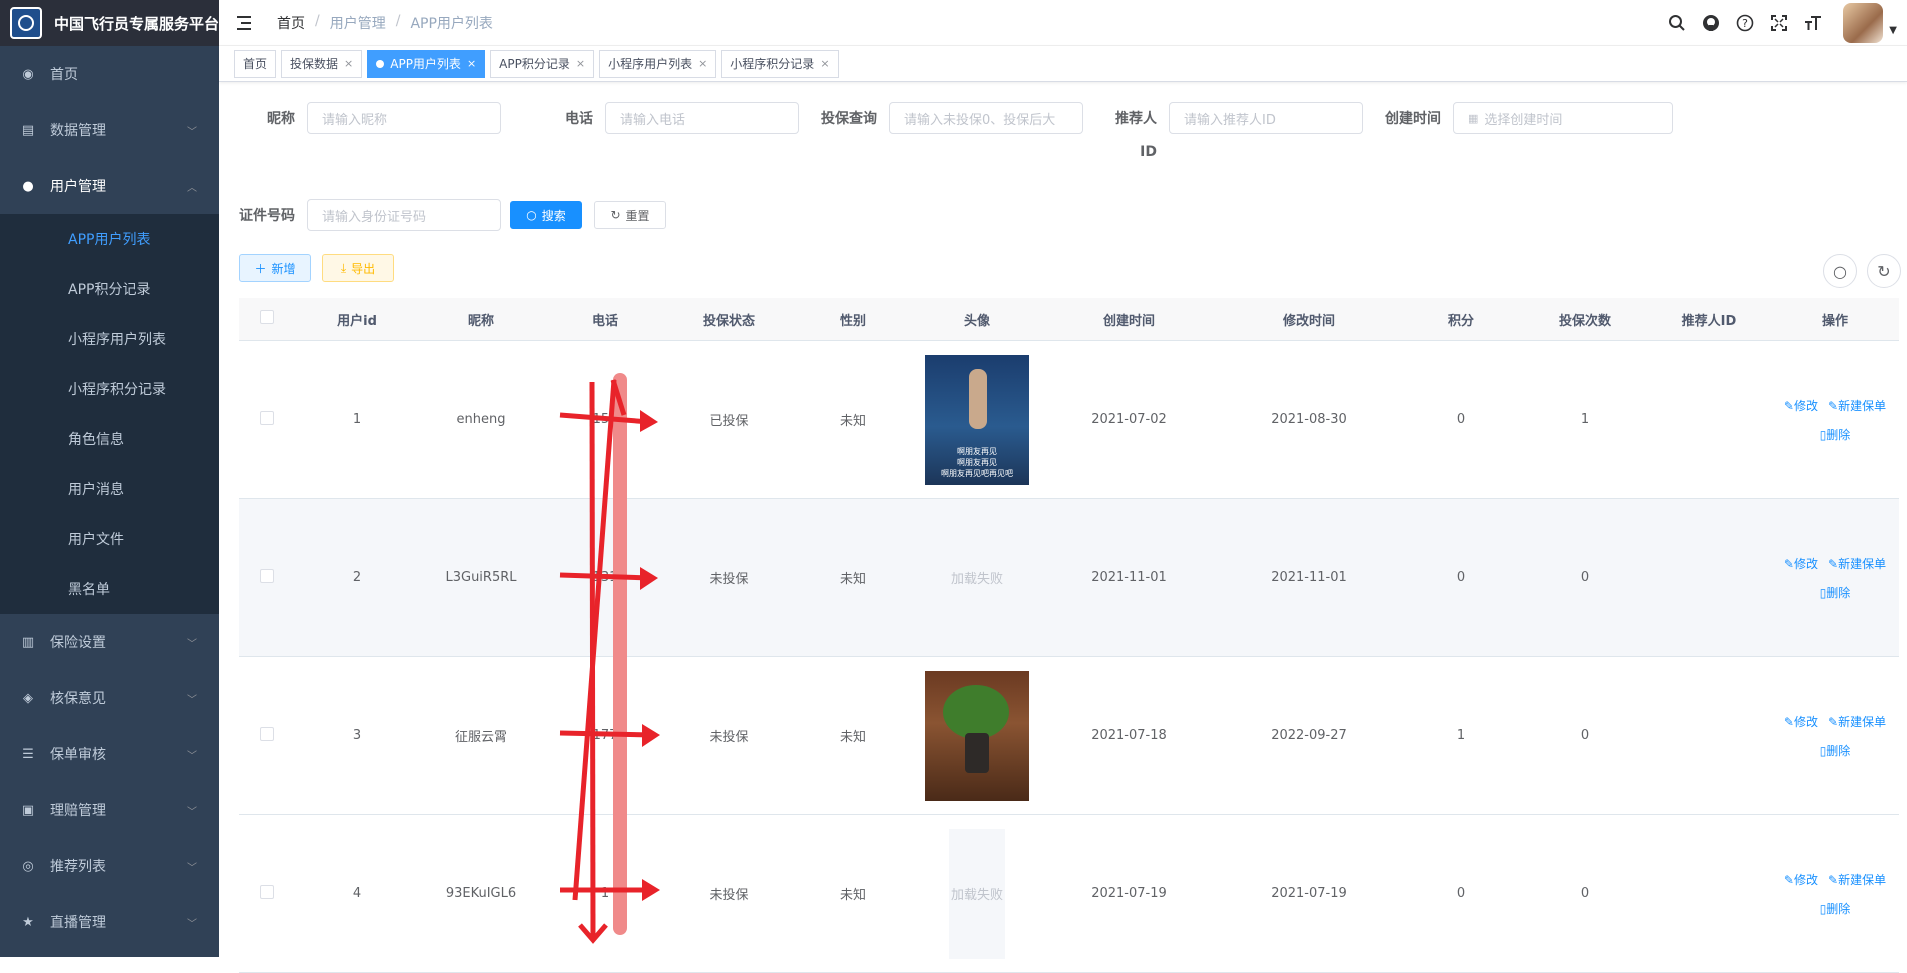  I want to click on search-button-label: 搜索, so click(553, 215).